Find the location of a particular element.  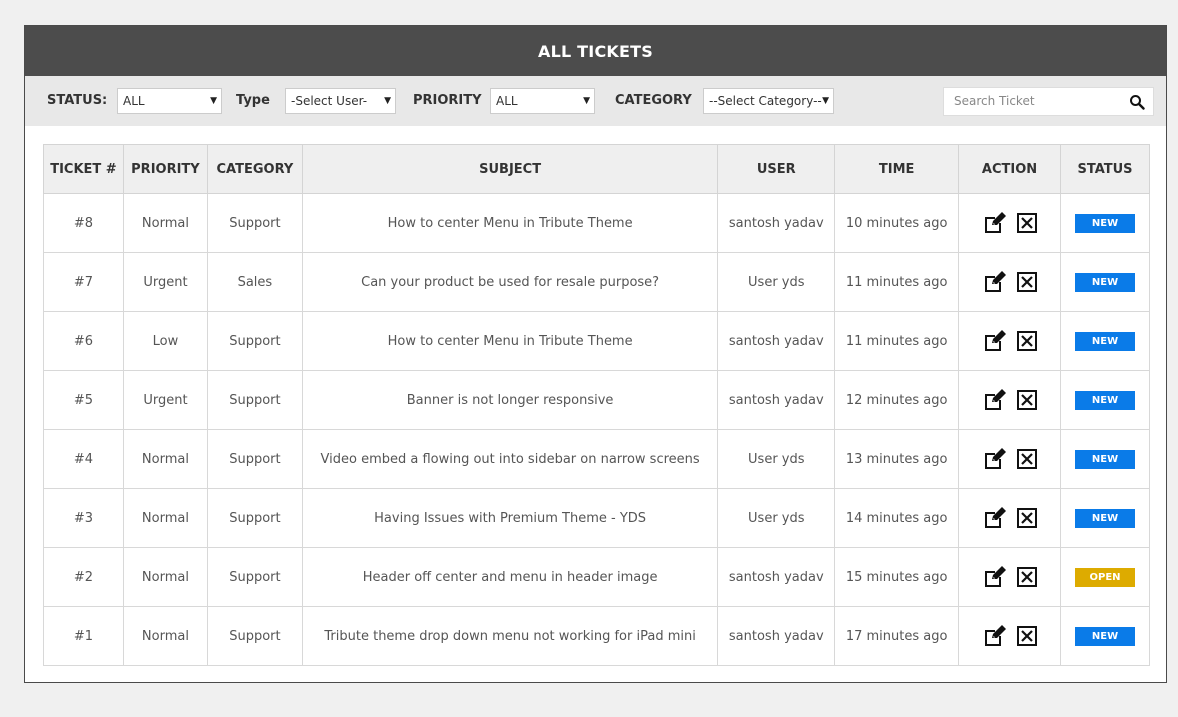

ticket-time: 13 minutes ago is located at coordinates (897, 459).